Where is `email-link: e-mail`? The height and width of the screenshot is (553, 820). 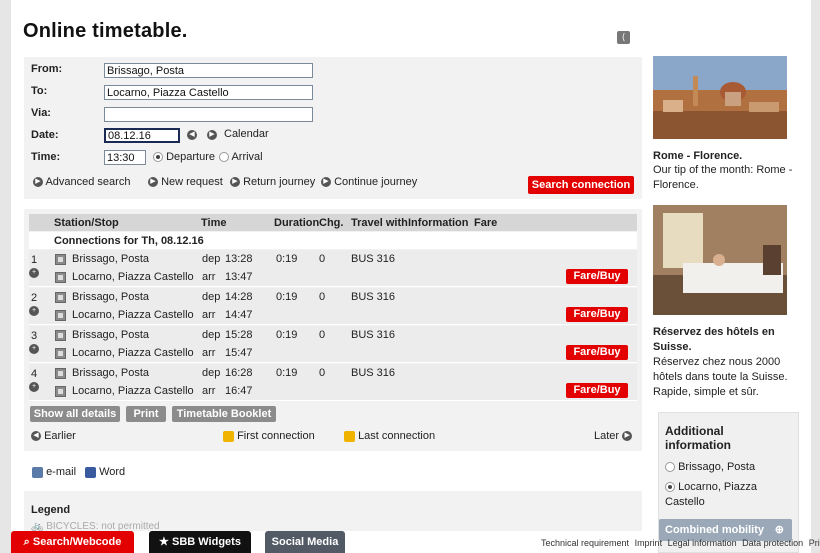
email-link: e-mail is located at coordinates (54, 472).